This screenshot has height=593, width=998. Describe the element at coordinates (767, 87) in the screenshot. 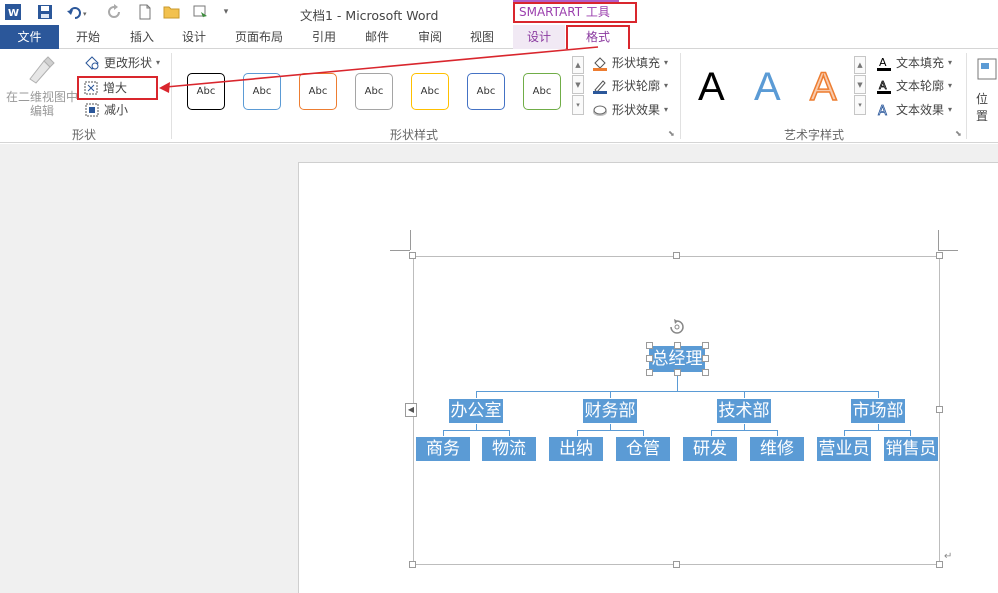

I see `wordart-style-blue: A` at that location.